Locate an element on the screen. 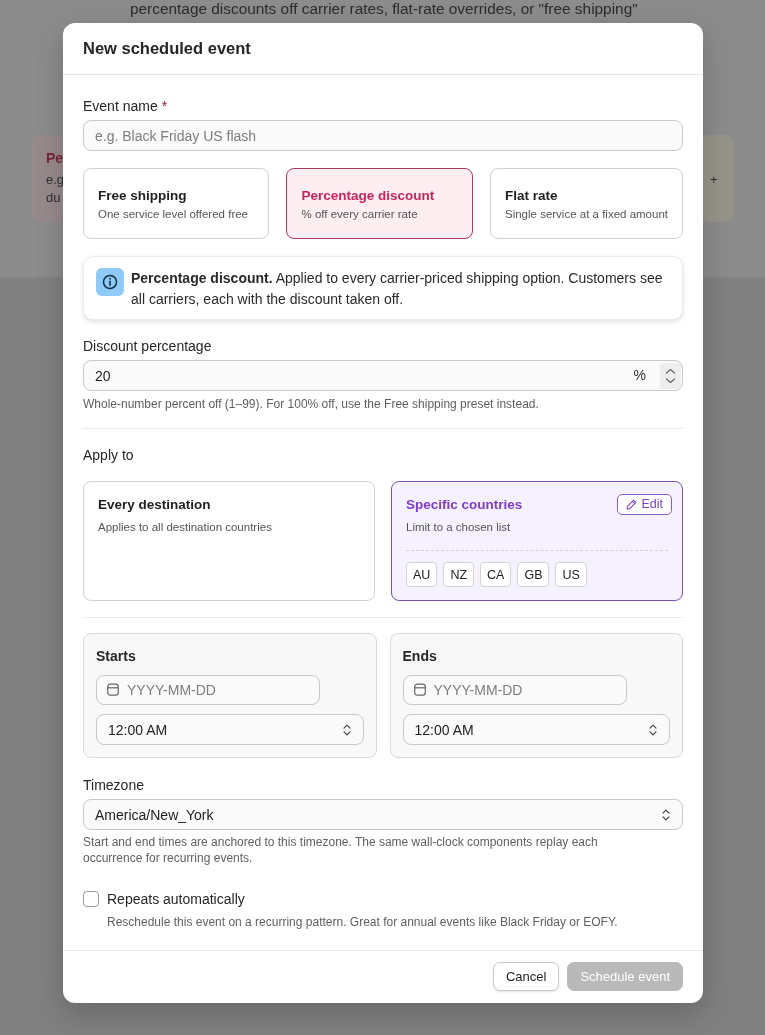 The height and width of the screenshot is (1035, 765). destination-option: Specific countries Edit Limit to a chosen list AU NZ CA GB US is located at coordinates (537, 541).